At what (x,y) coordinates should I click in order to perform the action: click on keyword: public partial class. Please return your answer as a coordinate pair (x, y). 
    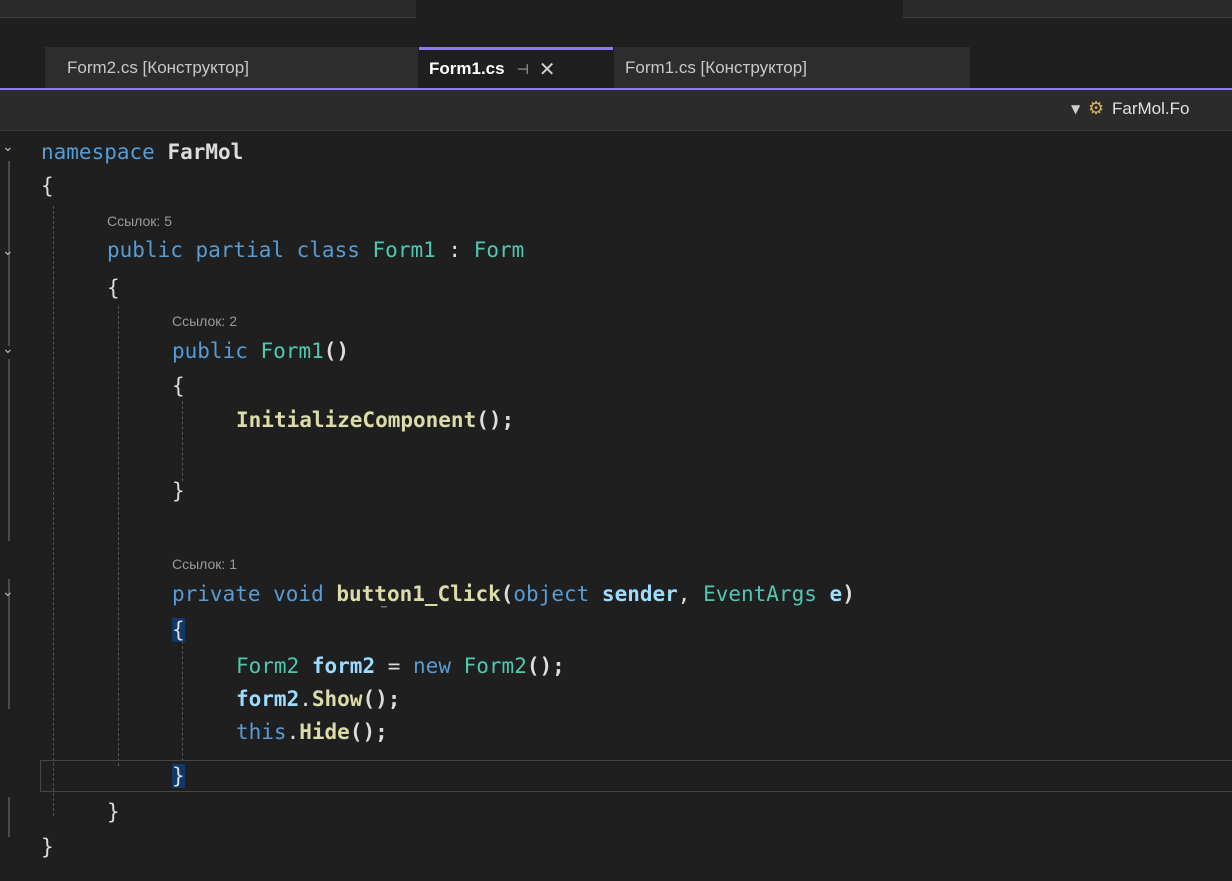
    Looking at the image, I should click on (233, 250).